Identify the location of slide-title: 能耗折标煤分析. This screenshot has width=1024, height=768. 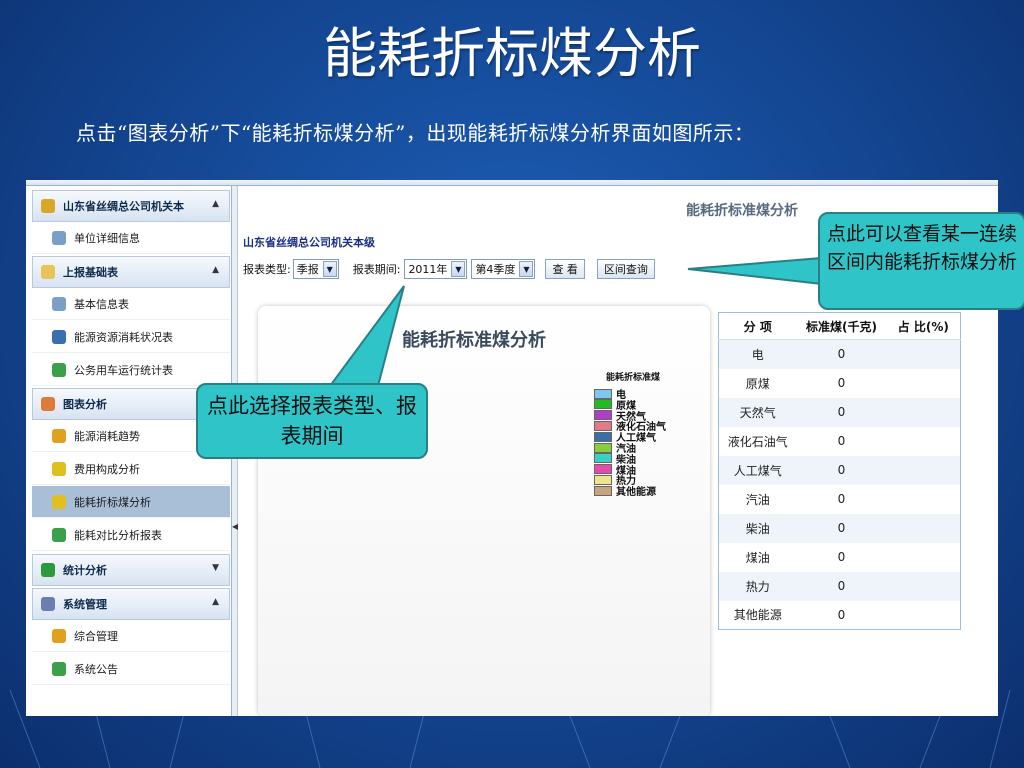
(512, 53).